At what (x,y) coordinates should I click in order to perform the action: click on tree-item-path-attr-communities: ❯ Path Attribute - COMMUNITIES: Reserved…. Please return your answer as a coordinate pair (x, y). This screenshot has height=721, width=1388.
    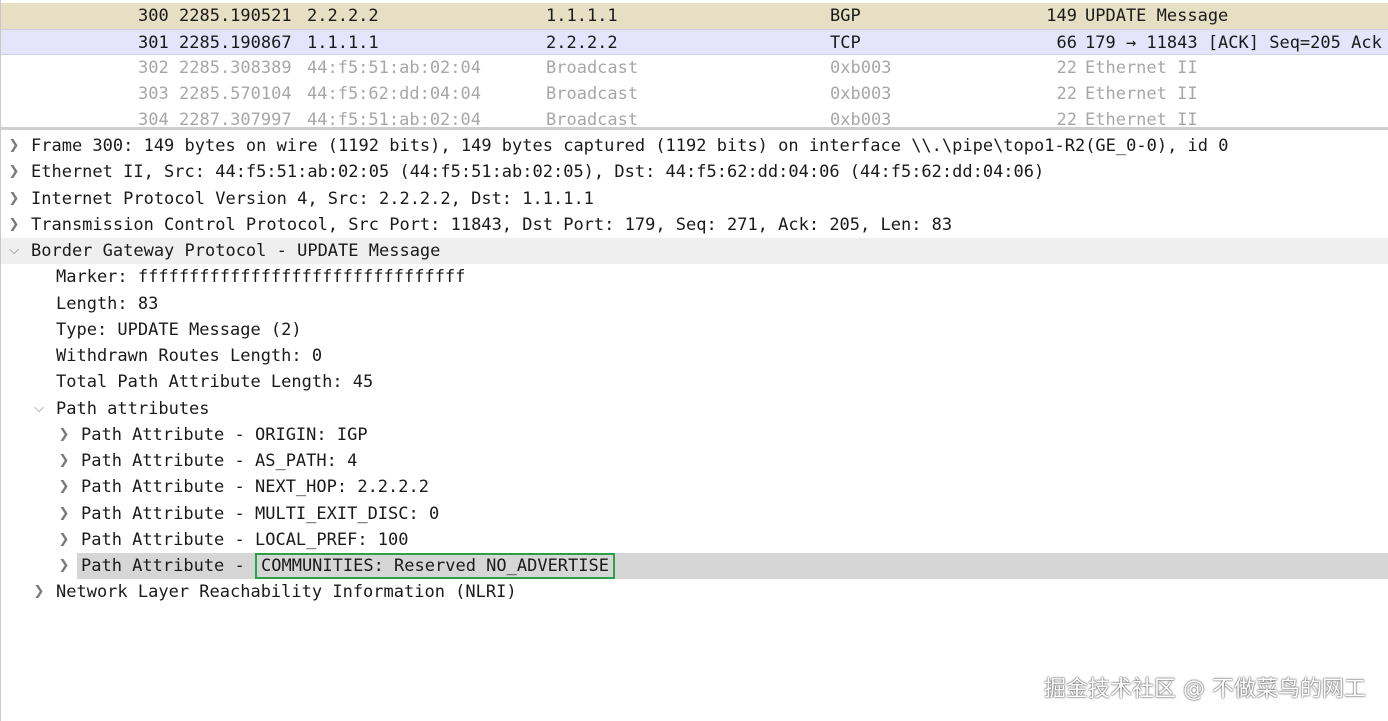
    Looking at the image, I should click on (694, 566).